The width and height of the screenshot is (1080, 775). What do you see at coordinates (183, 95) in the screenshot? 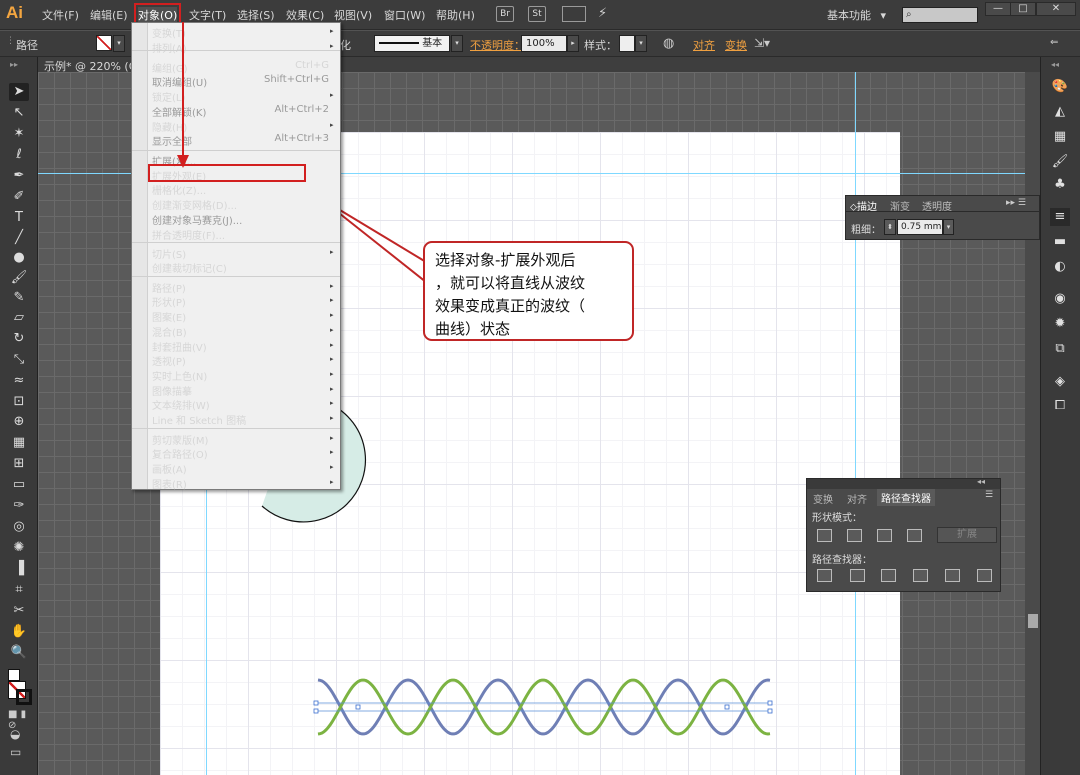
I see `red-arrow` at bounding box center [183, 95].